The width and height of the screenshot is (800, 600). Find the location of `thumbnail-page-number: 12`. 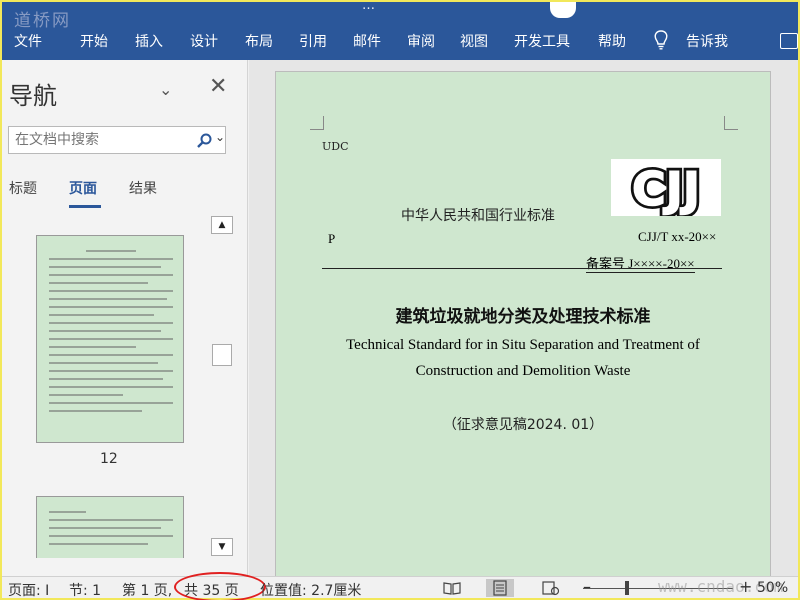

thumbnail-page-number: 12 is located at coordinates (109, 459).